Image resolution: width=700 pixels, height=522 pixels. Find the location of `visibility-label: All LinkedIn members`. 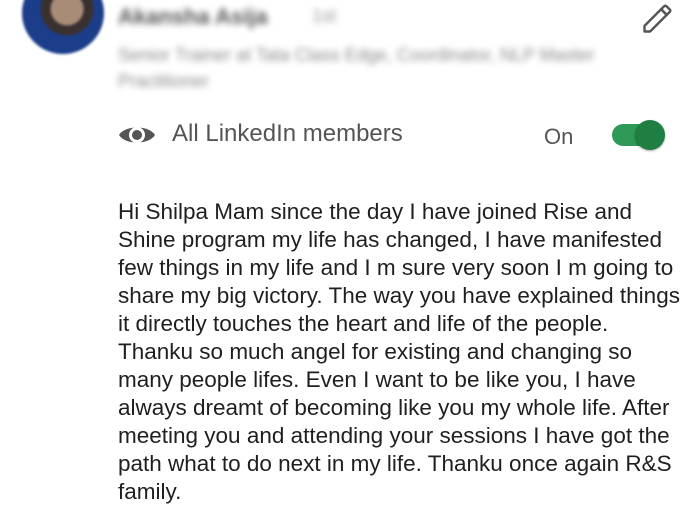

visibility-label: All LinkedIn members is located at coordinates (287, 133).